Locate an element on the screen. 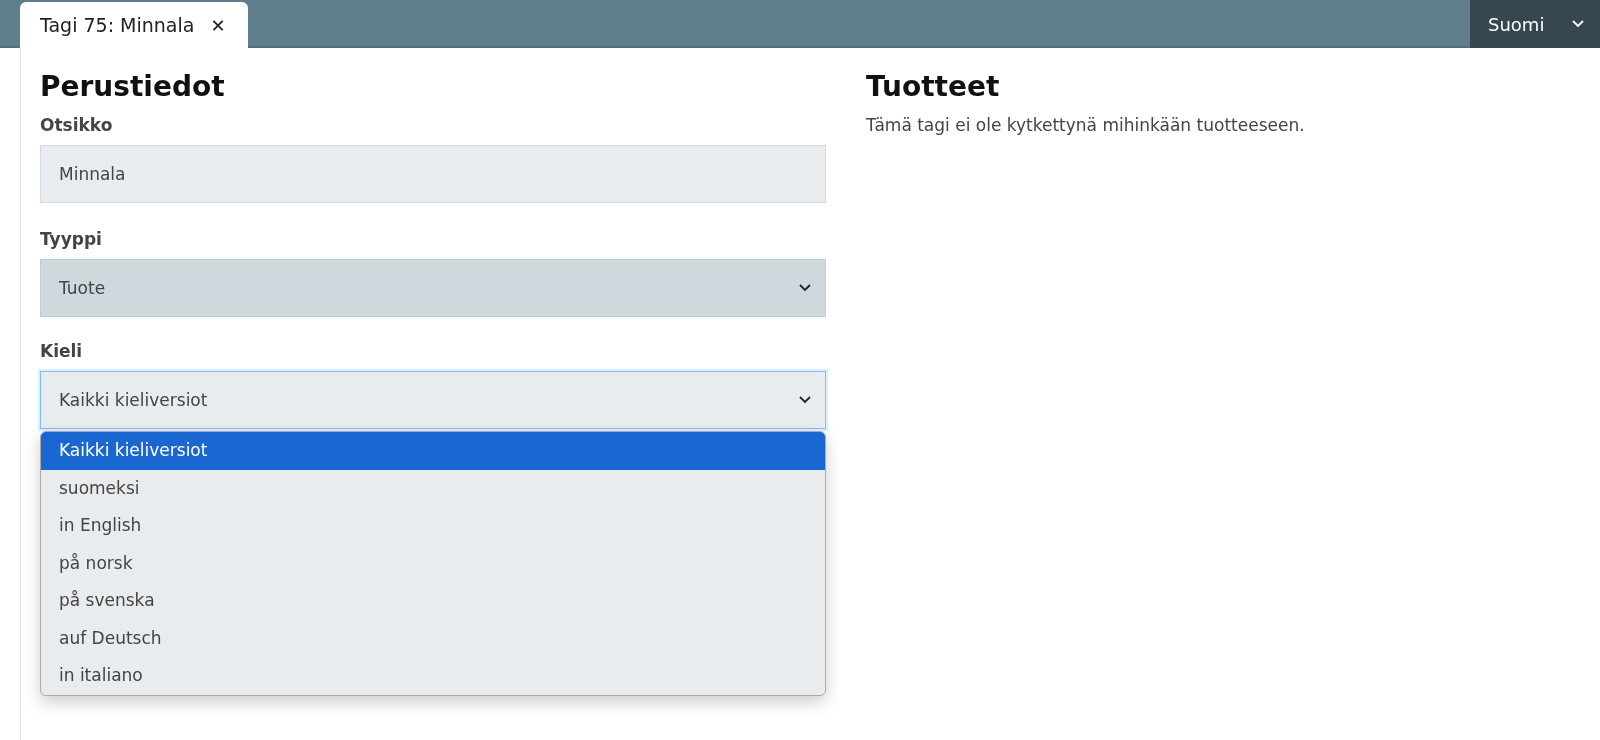 Image resolution: width=1600 pixels, height=740 pixels. language-field-select: Kaikki kieliversiot is located at coordinates (433, 400).